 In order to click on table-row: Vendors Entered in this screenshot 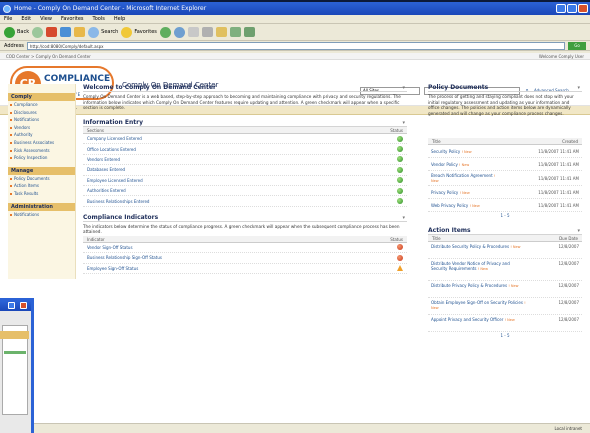, I will do `click(245, 160)`.